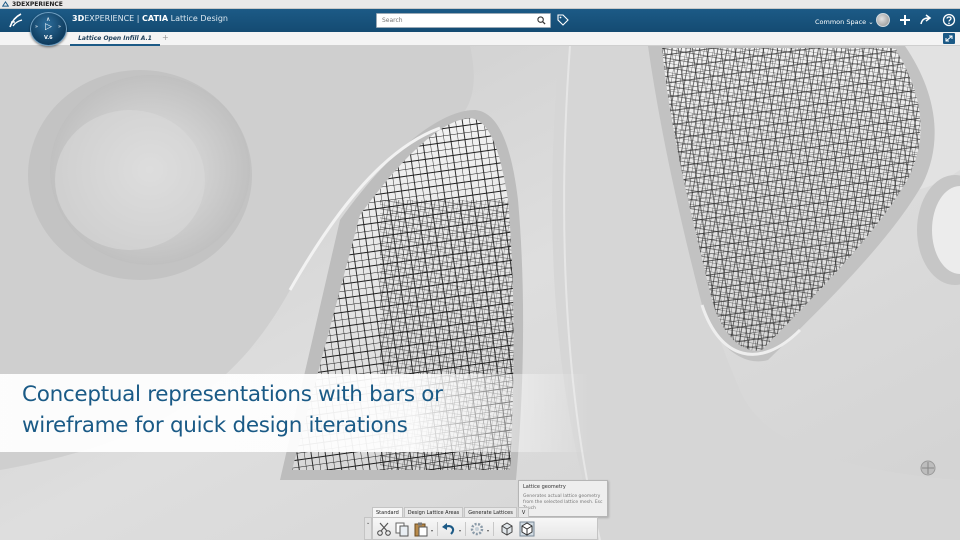 This screenshot has height=540, width=960. What do you see at coordinates (563, 20) in the screenshot?
I see `tag-icon` at bounding box center [563, 20].